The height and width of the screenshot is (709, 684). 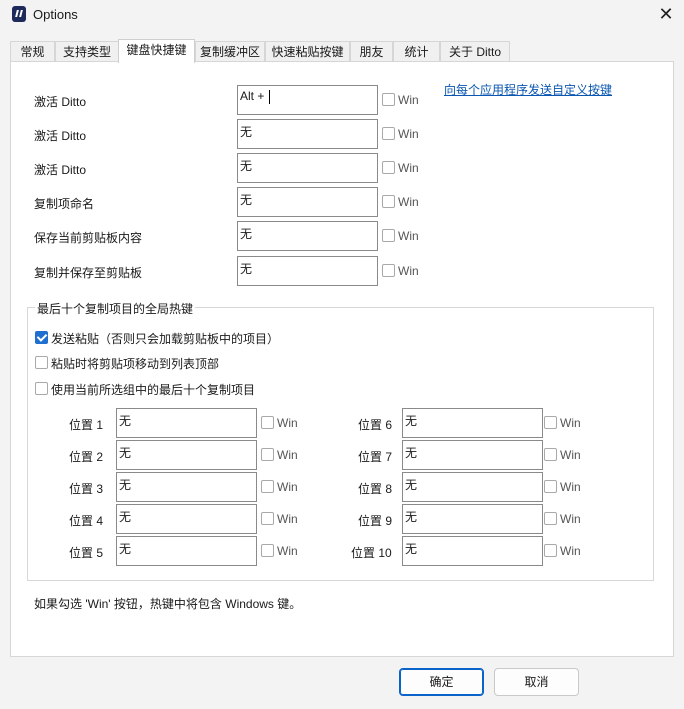 What do you see at coordinates (475, 51) in the screenshot?
I see `tab-about: 关于 Ditto` at bounding box center [475, 51].